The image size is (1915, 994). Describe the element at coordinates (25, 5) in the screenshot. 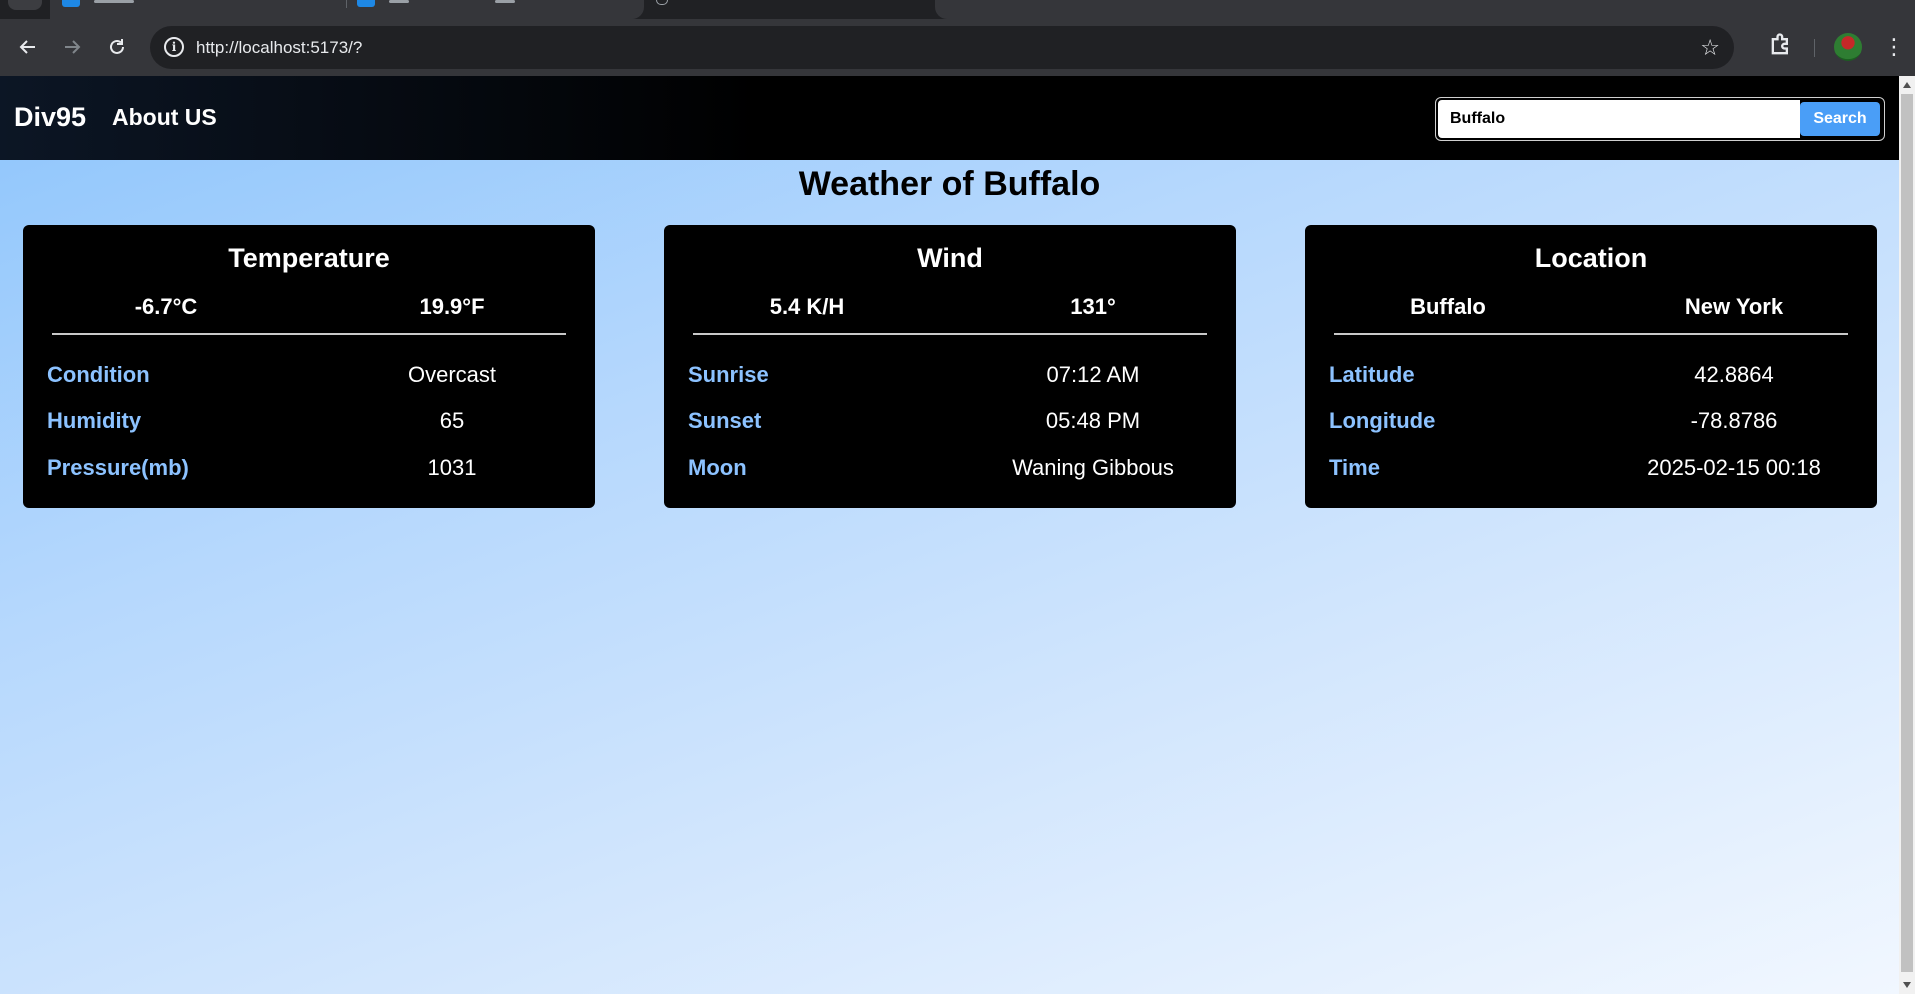

I see `tab-search-button` at that location.